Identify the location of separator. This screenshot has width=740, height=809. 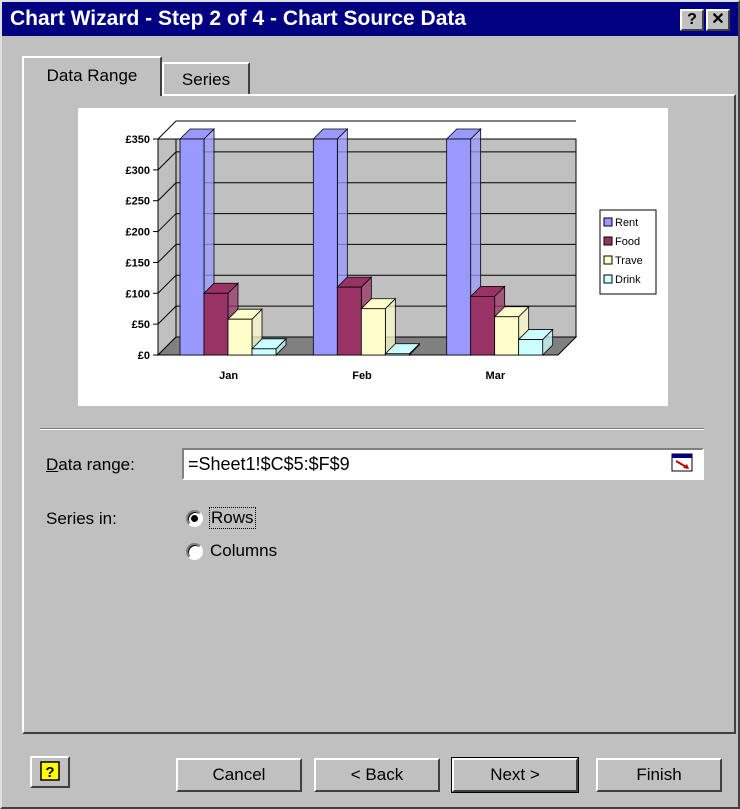
(372, 429).